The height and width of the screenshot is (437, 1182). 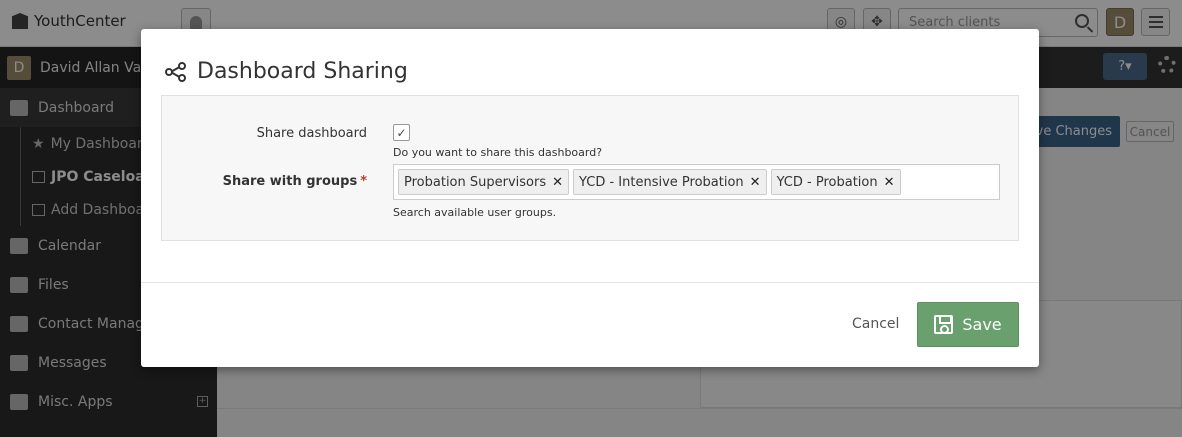 What do you see at coordinates (475, 212) in the screenshot?
I see `groups-help-text: Search available user groups.` at bounding box center [475, 212].